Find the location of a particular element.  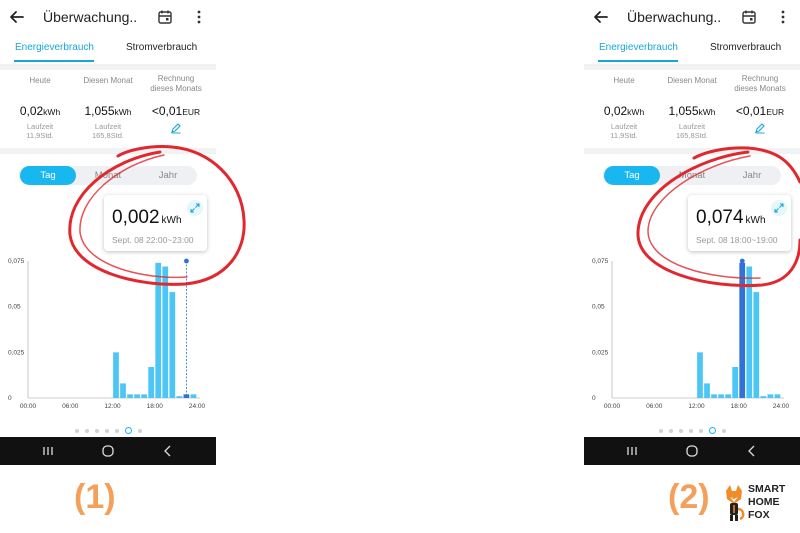

caption-1: (1) is located at coordinates (95, 497).